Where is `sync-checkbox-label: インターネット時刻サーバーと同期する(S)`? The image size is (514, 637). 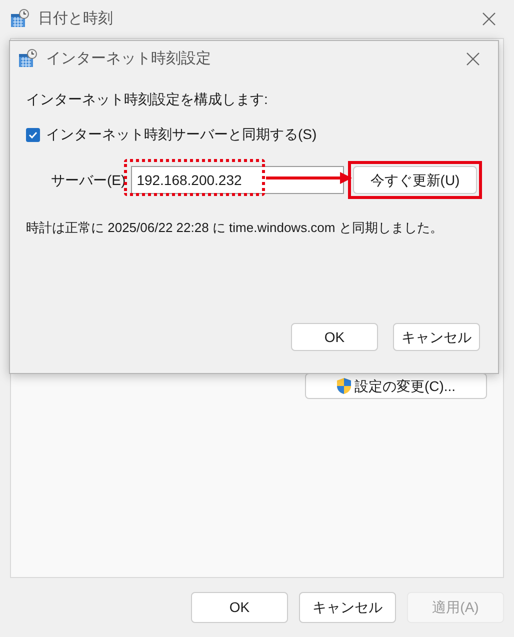 sync-checkbox-label: インターネット時刻サーバーと同期する(S) is located at coordinates (181, 134).